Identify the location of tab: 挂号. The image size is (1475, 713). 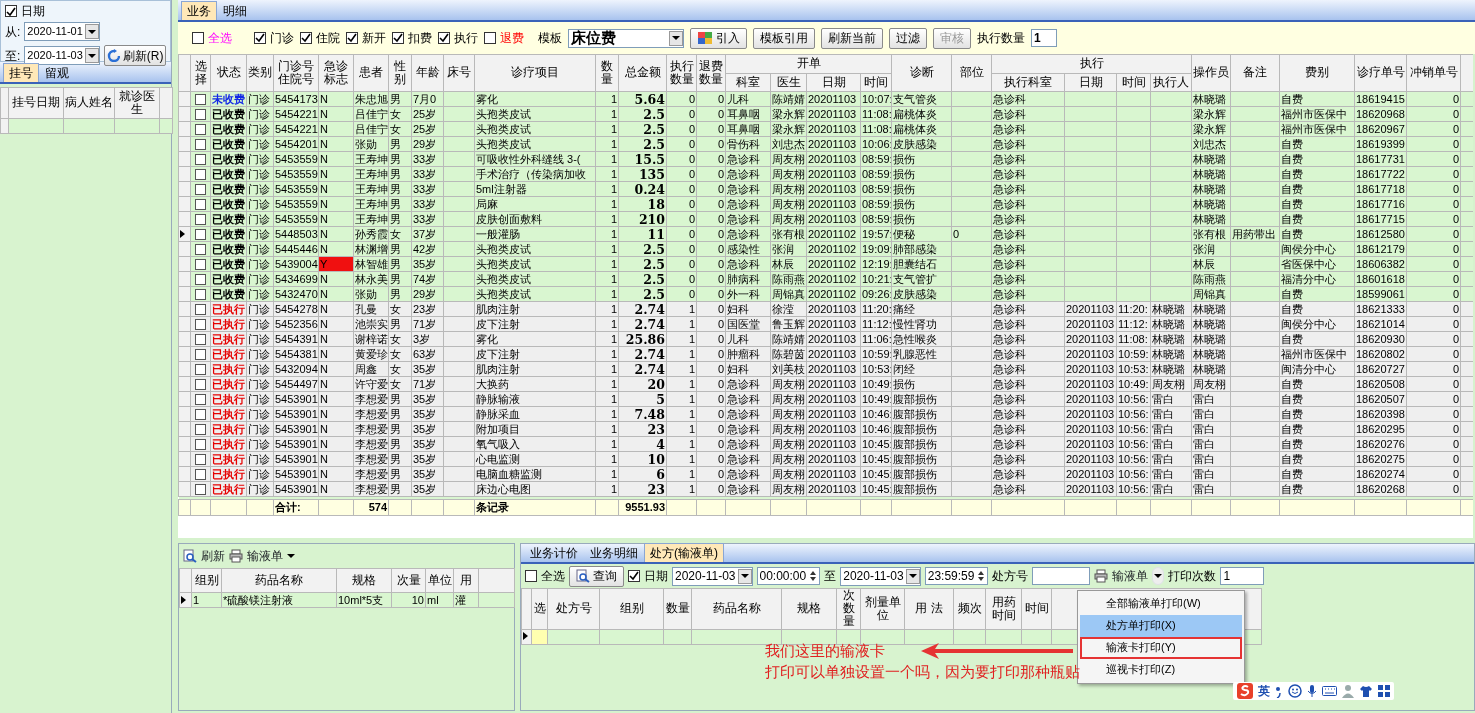
(21, 72).